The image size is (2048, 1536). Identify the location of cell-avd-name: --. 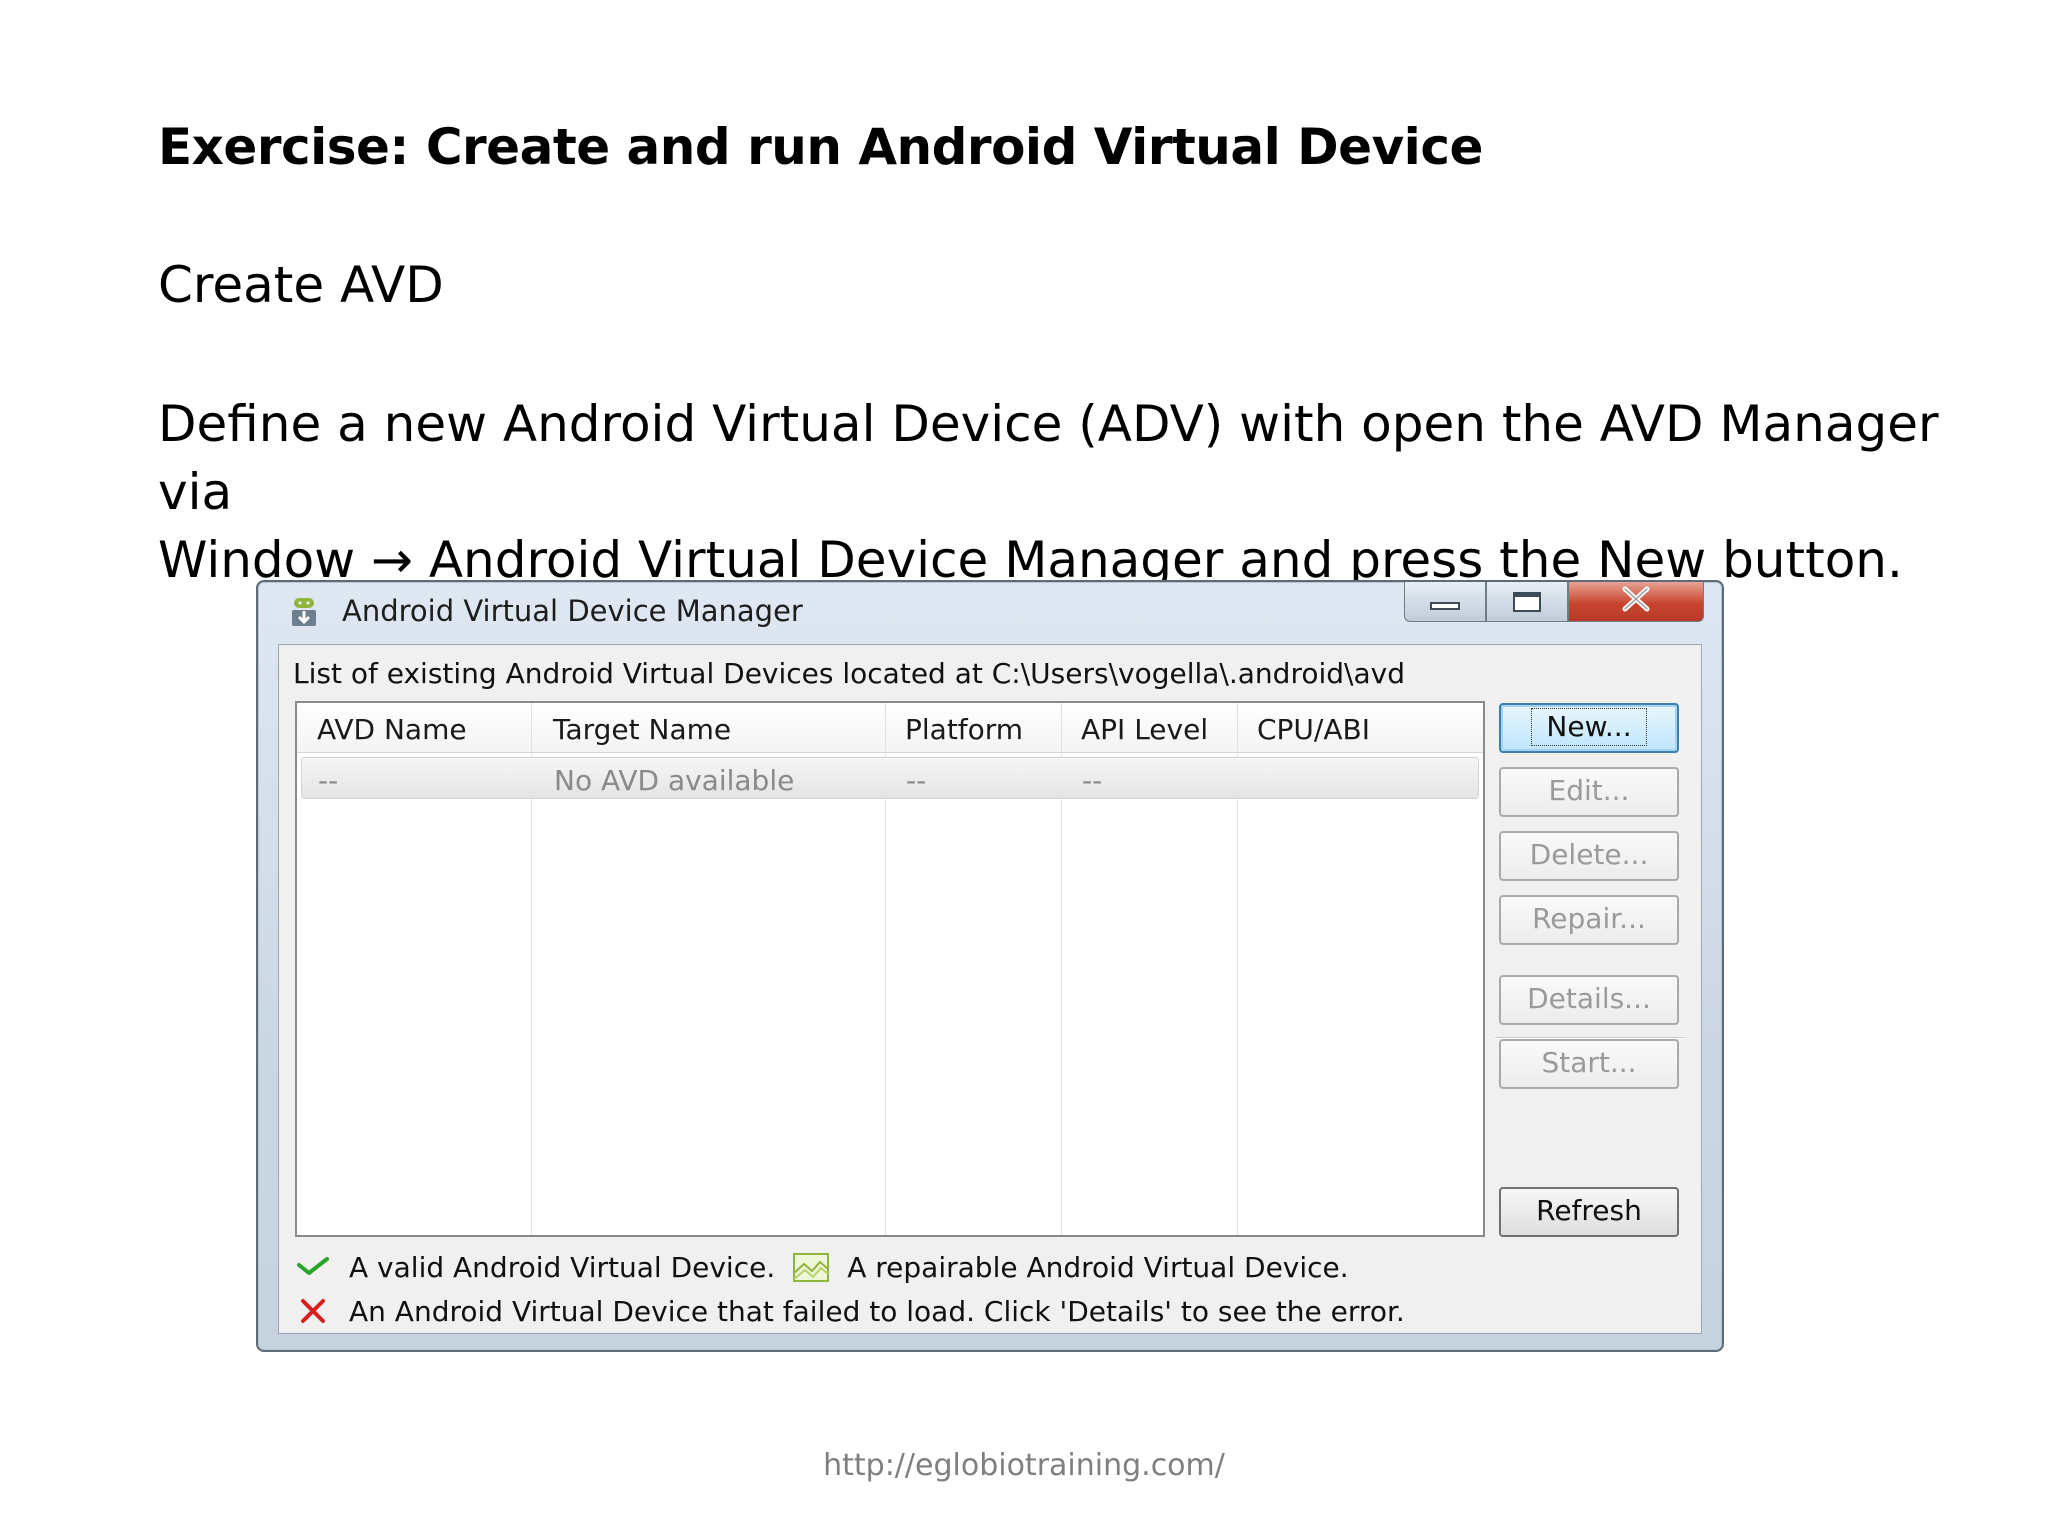
(328, 780).